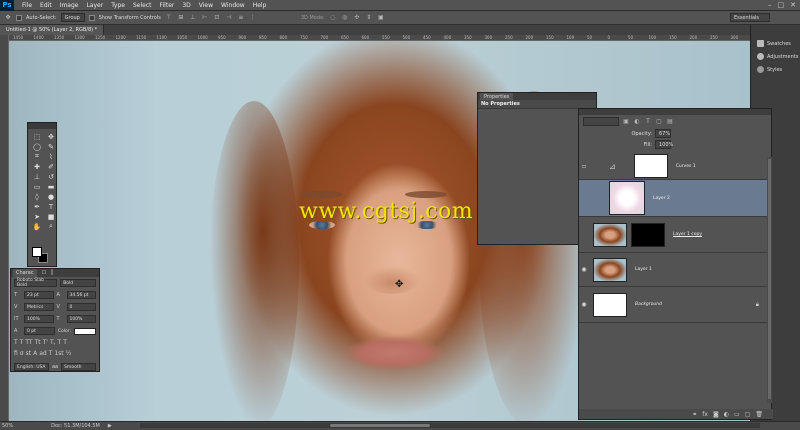 This screenshot has width=800, height=430. Describe the element at coordinates (51, 186) in the screenshot. I see `gradient-tool-icon: ▬` at that location.